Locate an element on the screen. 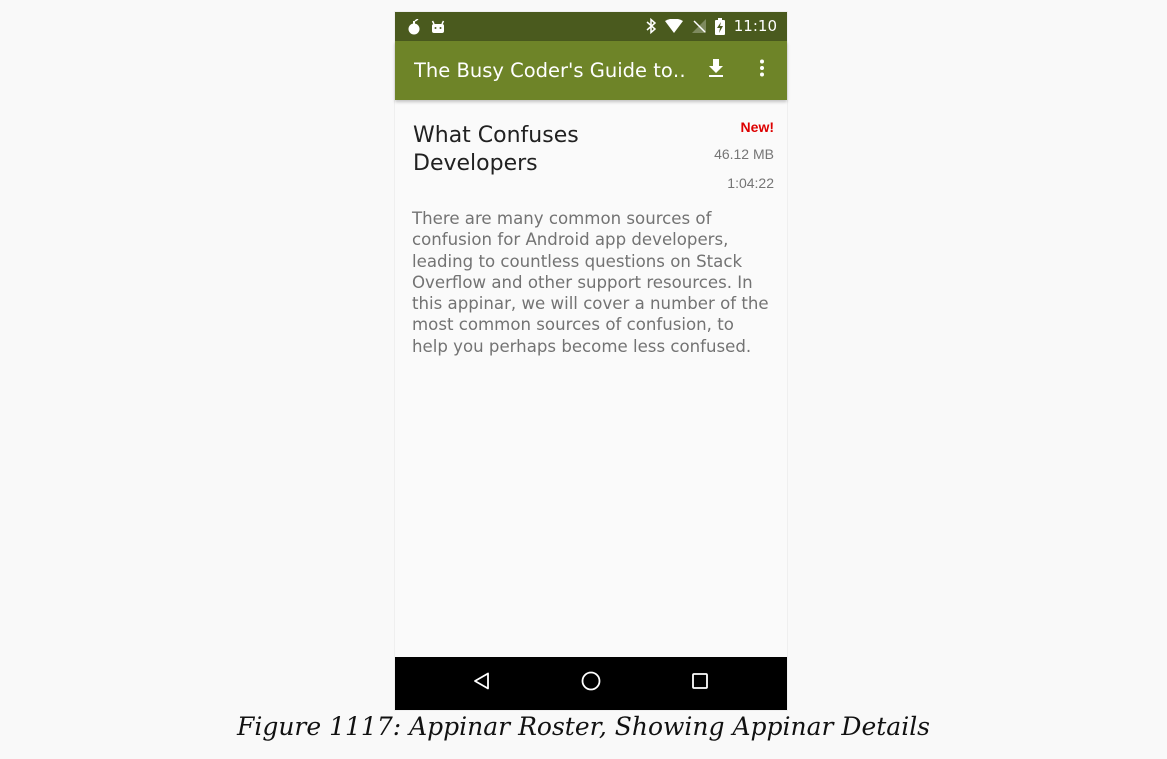 Image resolution: width=1167 pixels, height=759 pixels. new-badge: New! is located at coordinates (757, 127).